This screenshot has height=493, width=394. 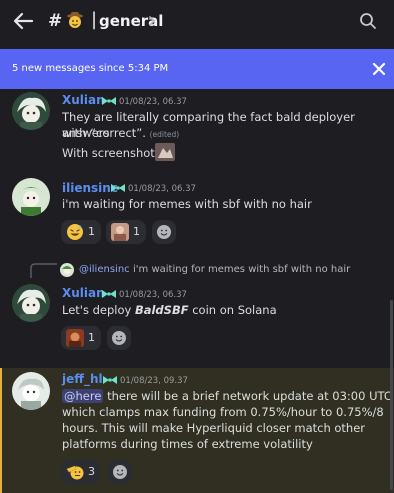 What do you see at coordinates (368, 21) in the screenshot?
I see `search-icon` at bounding box center [368, 21].